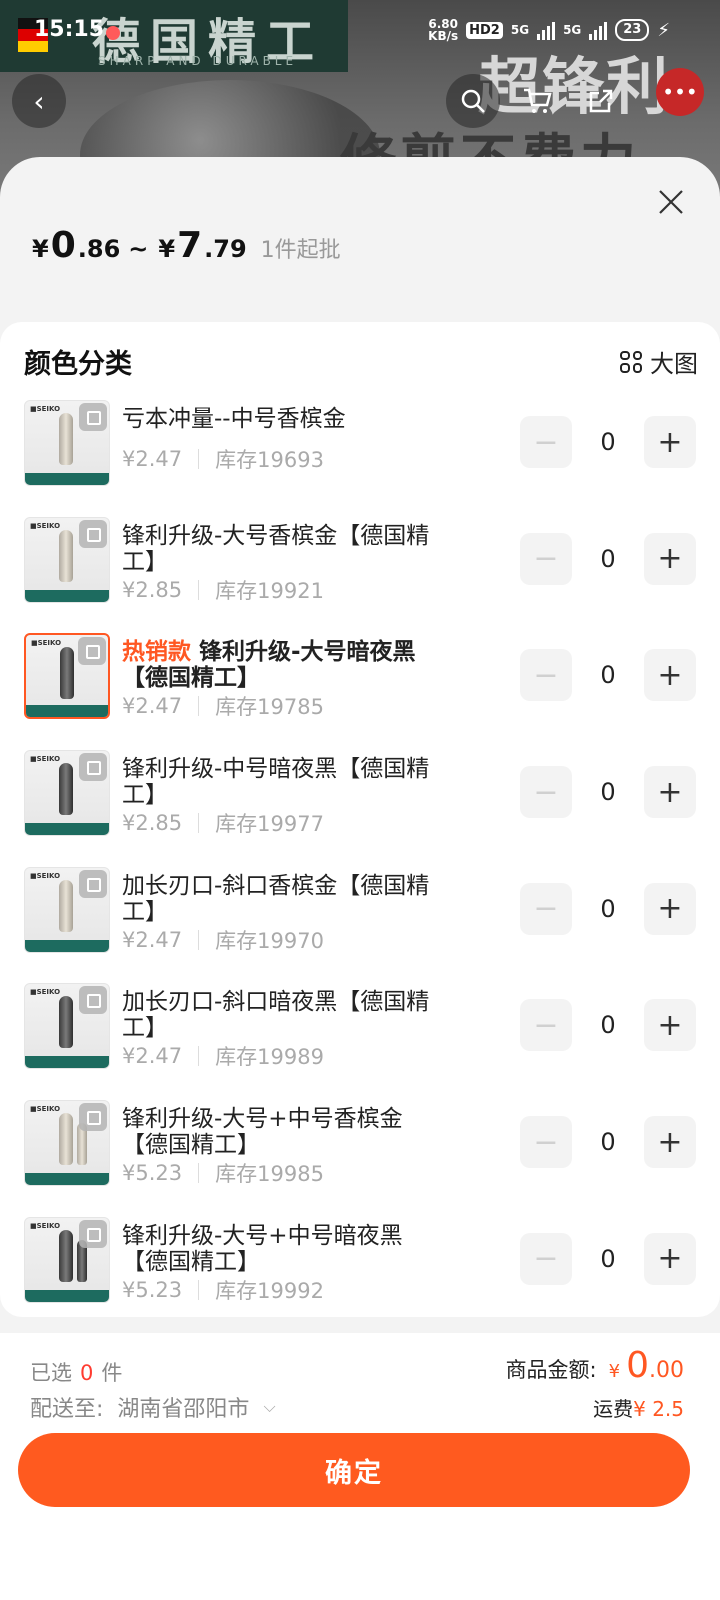 Image resolution: width=720 pixels, height=1600 pixels. Describe the element at coordinates (69, 29) in the screenshot. I see `status-time: 15:15` at that location.